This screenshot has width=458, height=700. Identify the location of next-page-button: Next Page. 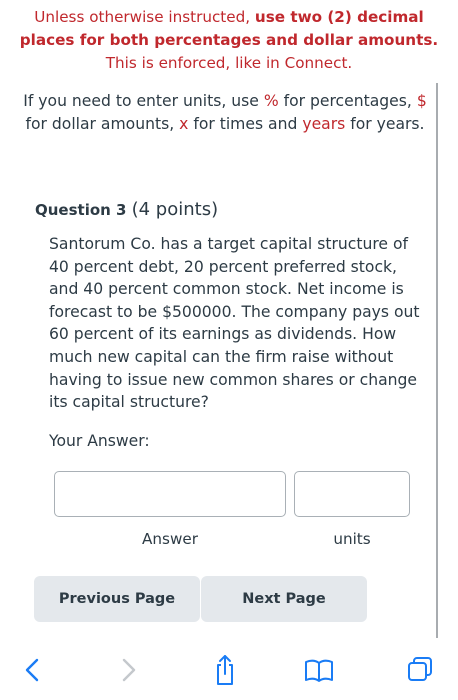
(284, 599).